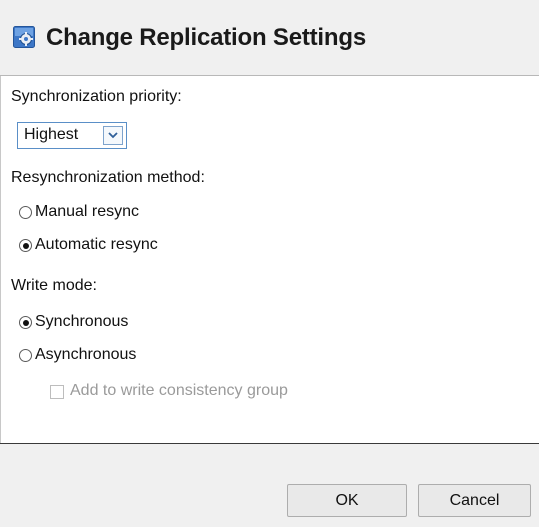 The image size is (539, 527). Describe the element at coordinates (24, 37) in the screenshot. I see `replication-settings-icon` at that location.